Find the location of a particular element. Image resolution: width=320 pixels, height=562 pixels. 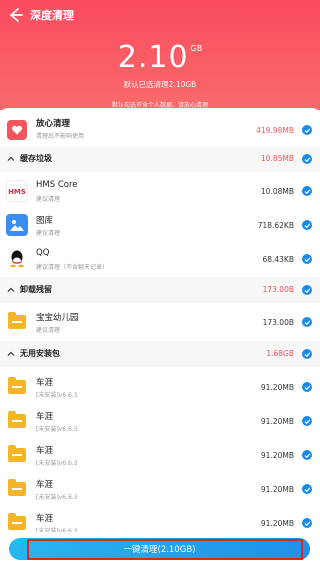

item-name: 图库 is located at coordinates (45, 221).